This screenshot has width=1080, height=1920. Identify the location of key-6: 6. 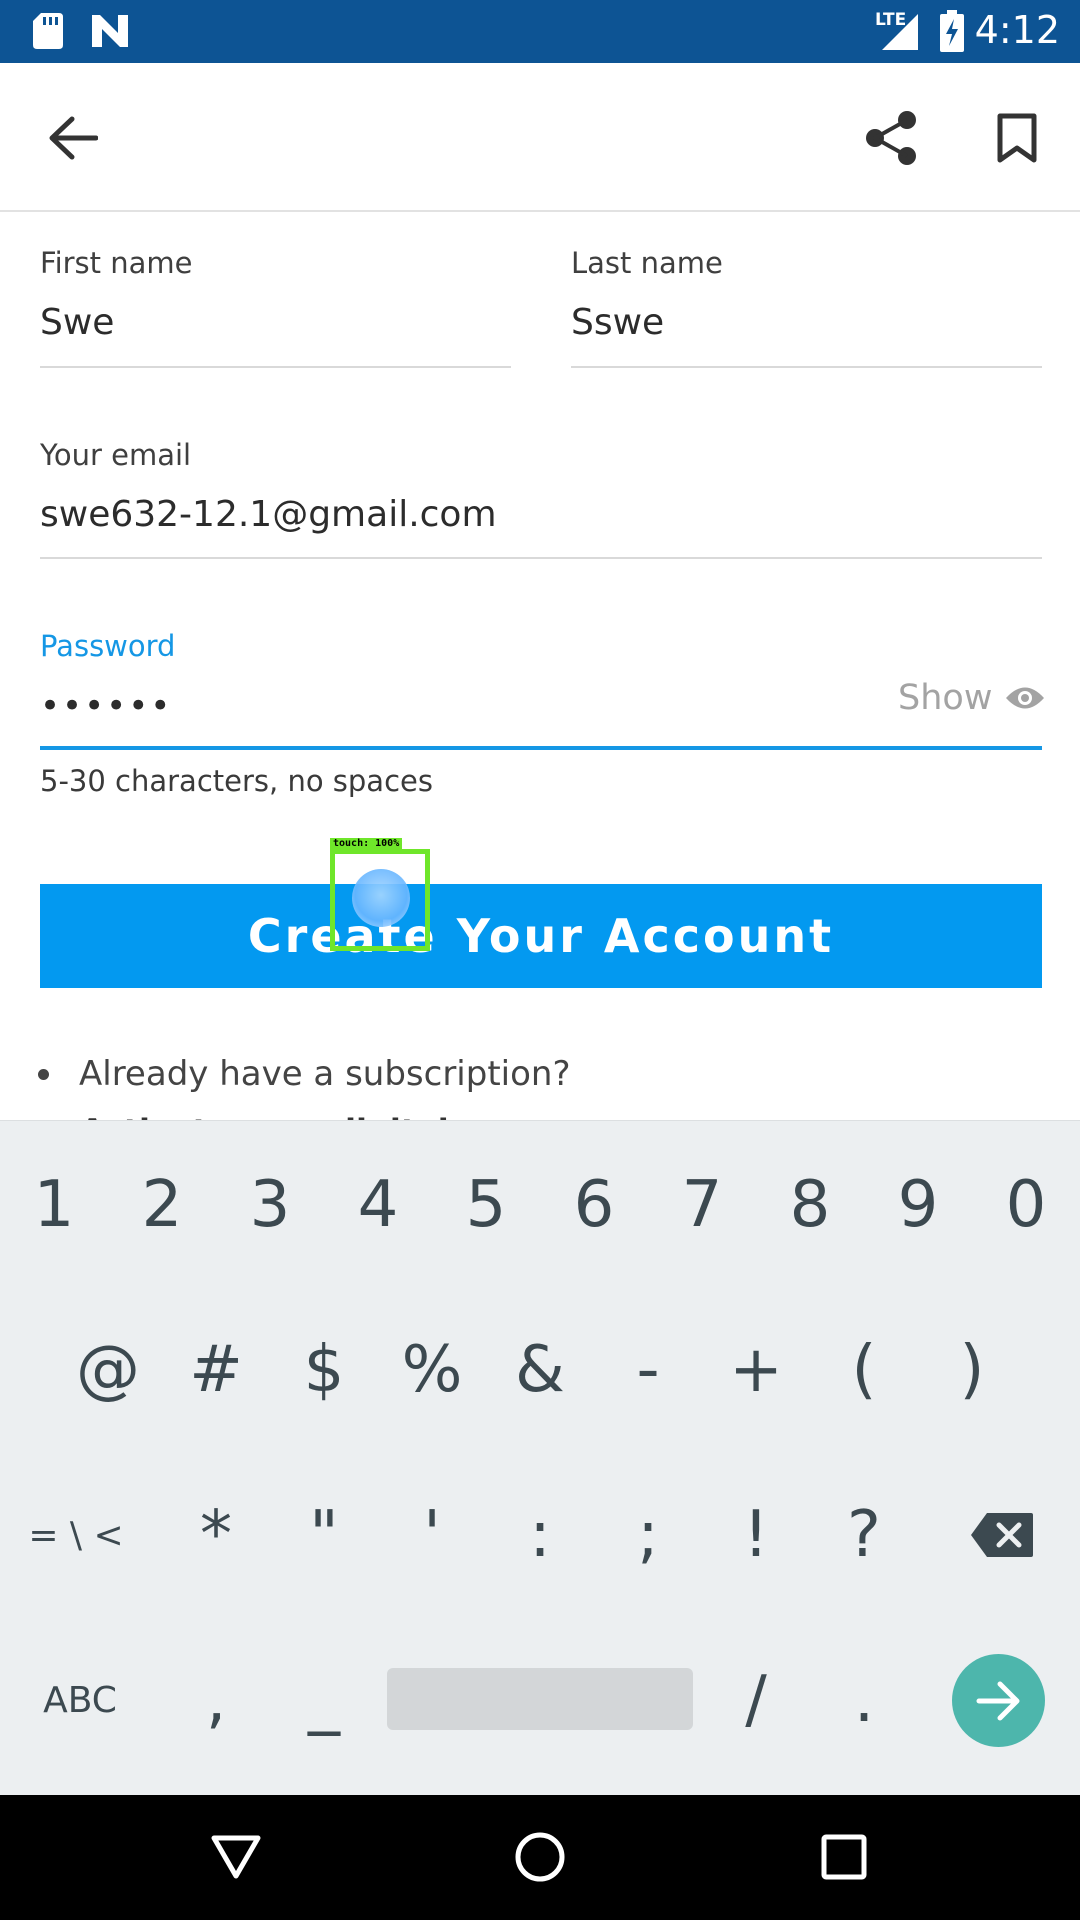
(594, 1205).